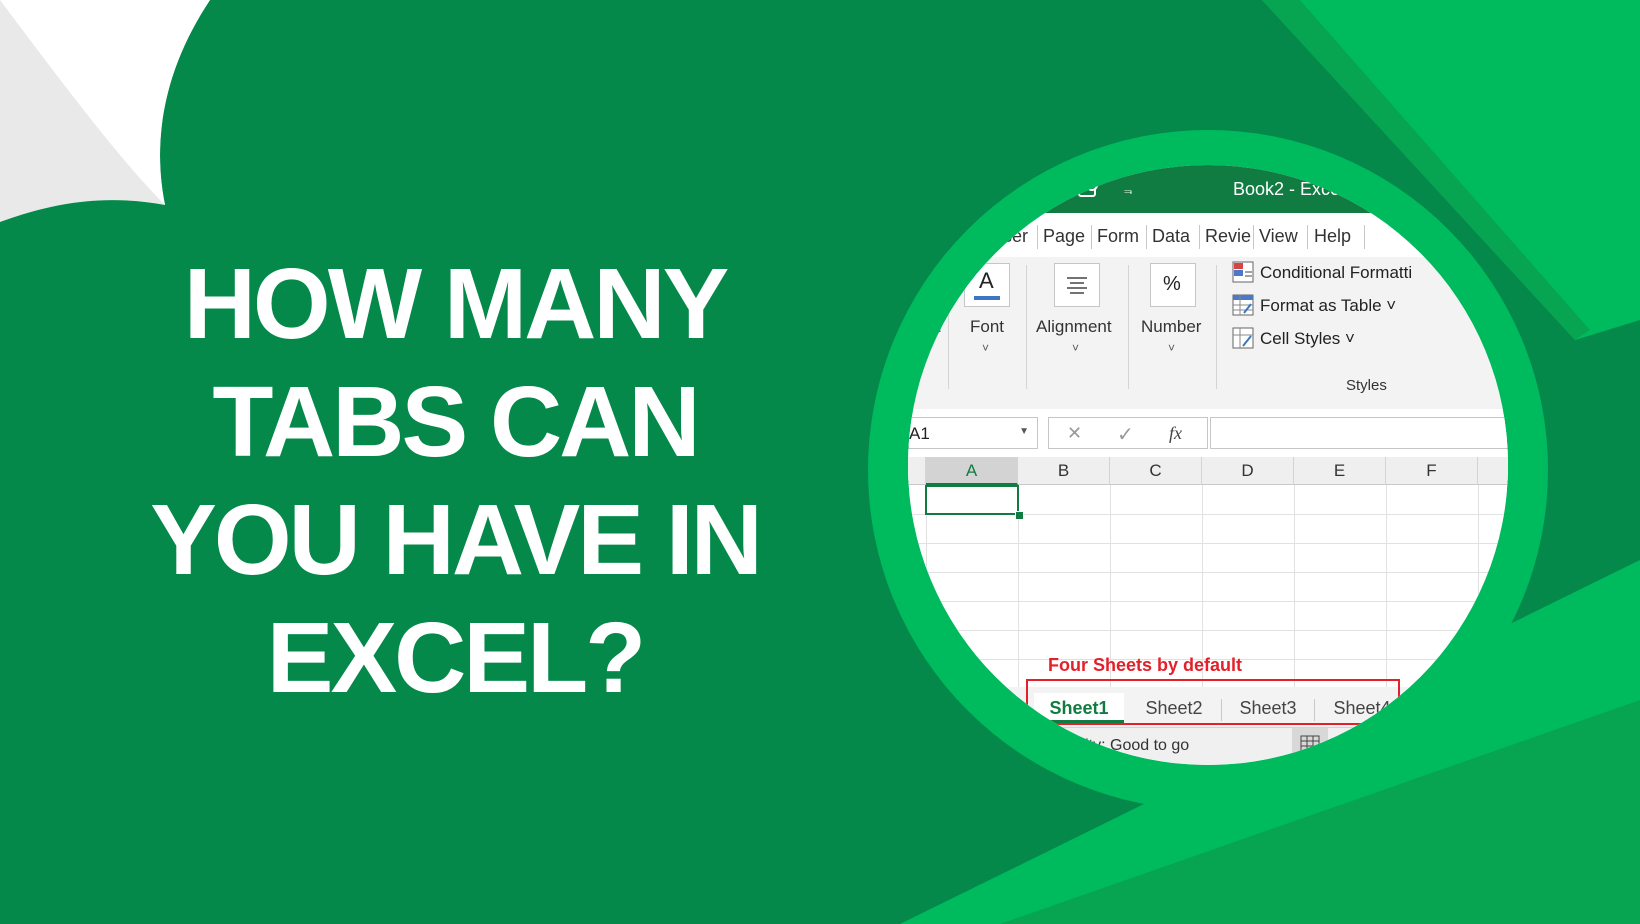 This screenshot has height=924, width=1640. I want to click on cell-styles-button: Cell Styles ˅, so click(1293, 338).